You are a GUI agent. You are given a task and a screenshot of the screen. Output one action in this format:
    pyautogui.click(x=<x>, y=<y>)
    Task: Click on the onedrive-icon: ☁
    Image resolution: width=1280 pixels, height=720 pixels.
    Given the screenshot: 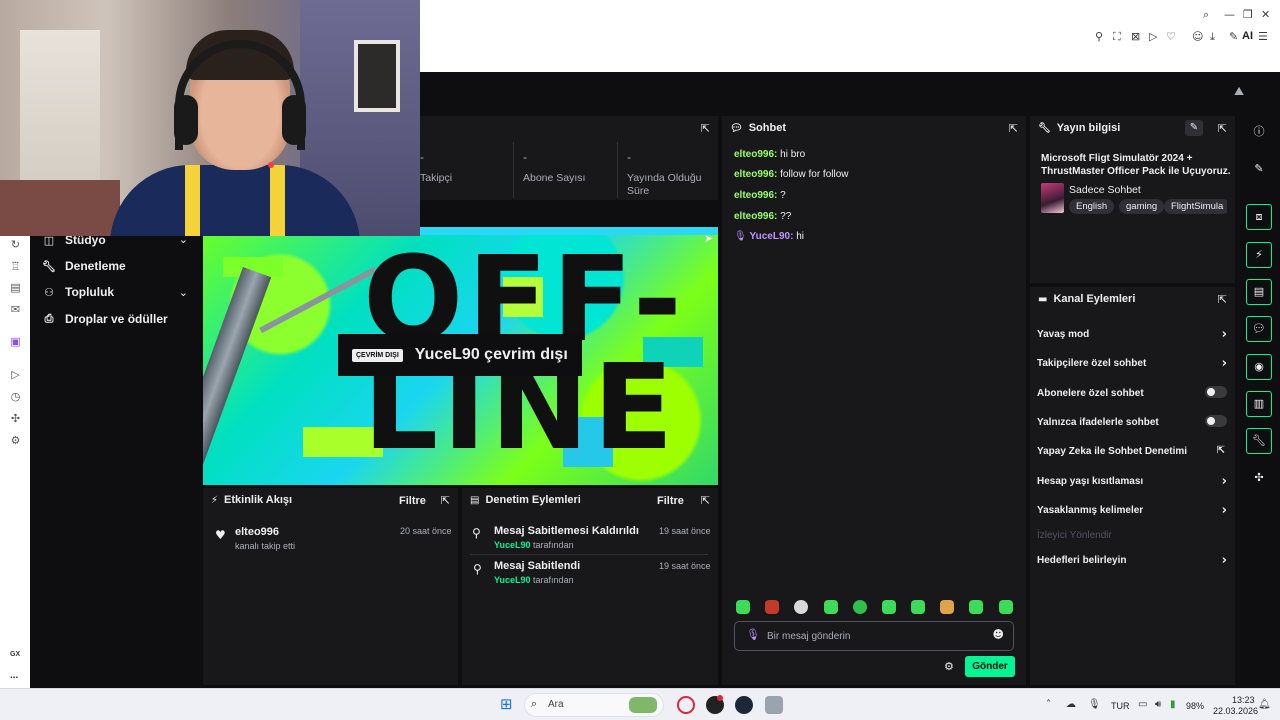 What is the action you would take?
    pyautogui.click(x=1071, y=704)
    